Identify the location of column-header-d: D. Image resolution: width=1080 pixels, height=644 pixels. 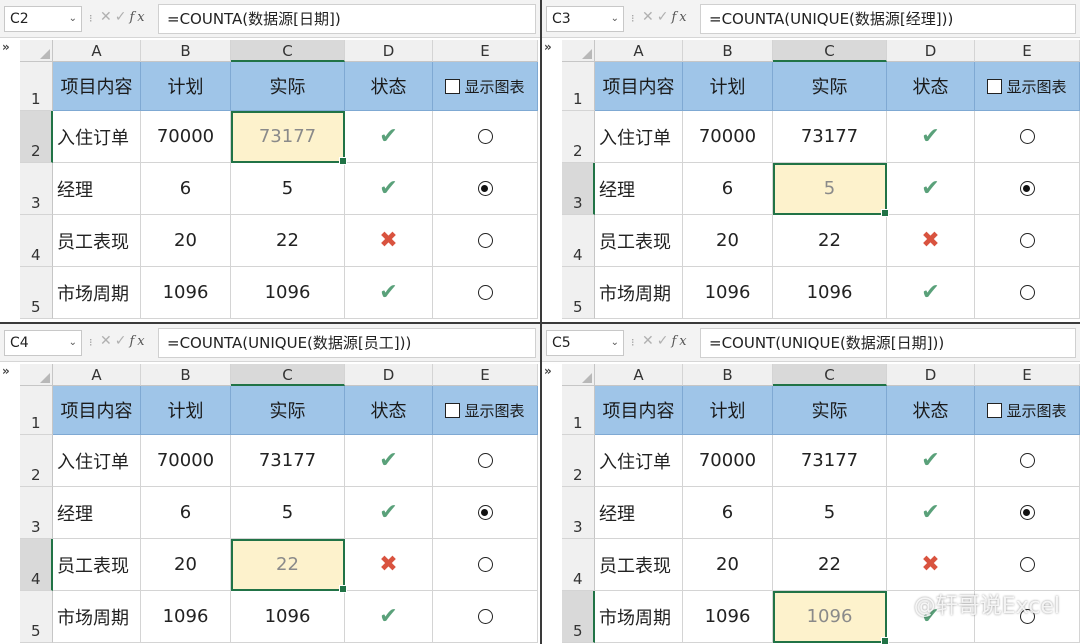
(389, 375).